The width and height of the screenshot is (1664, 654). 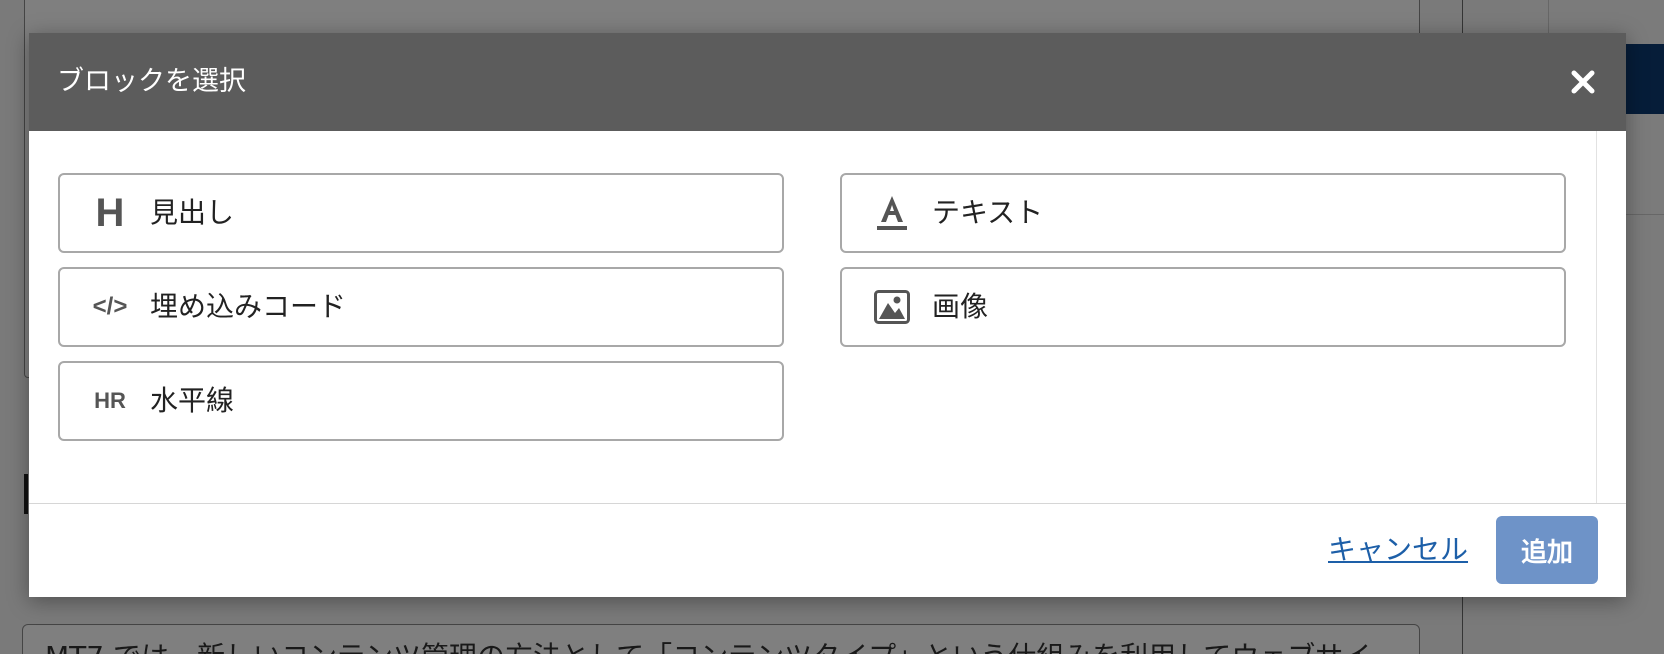 I want to click on block-option-heading: H 見出し, so click(x=421, y=213).